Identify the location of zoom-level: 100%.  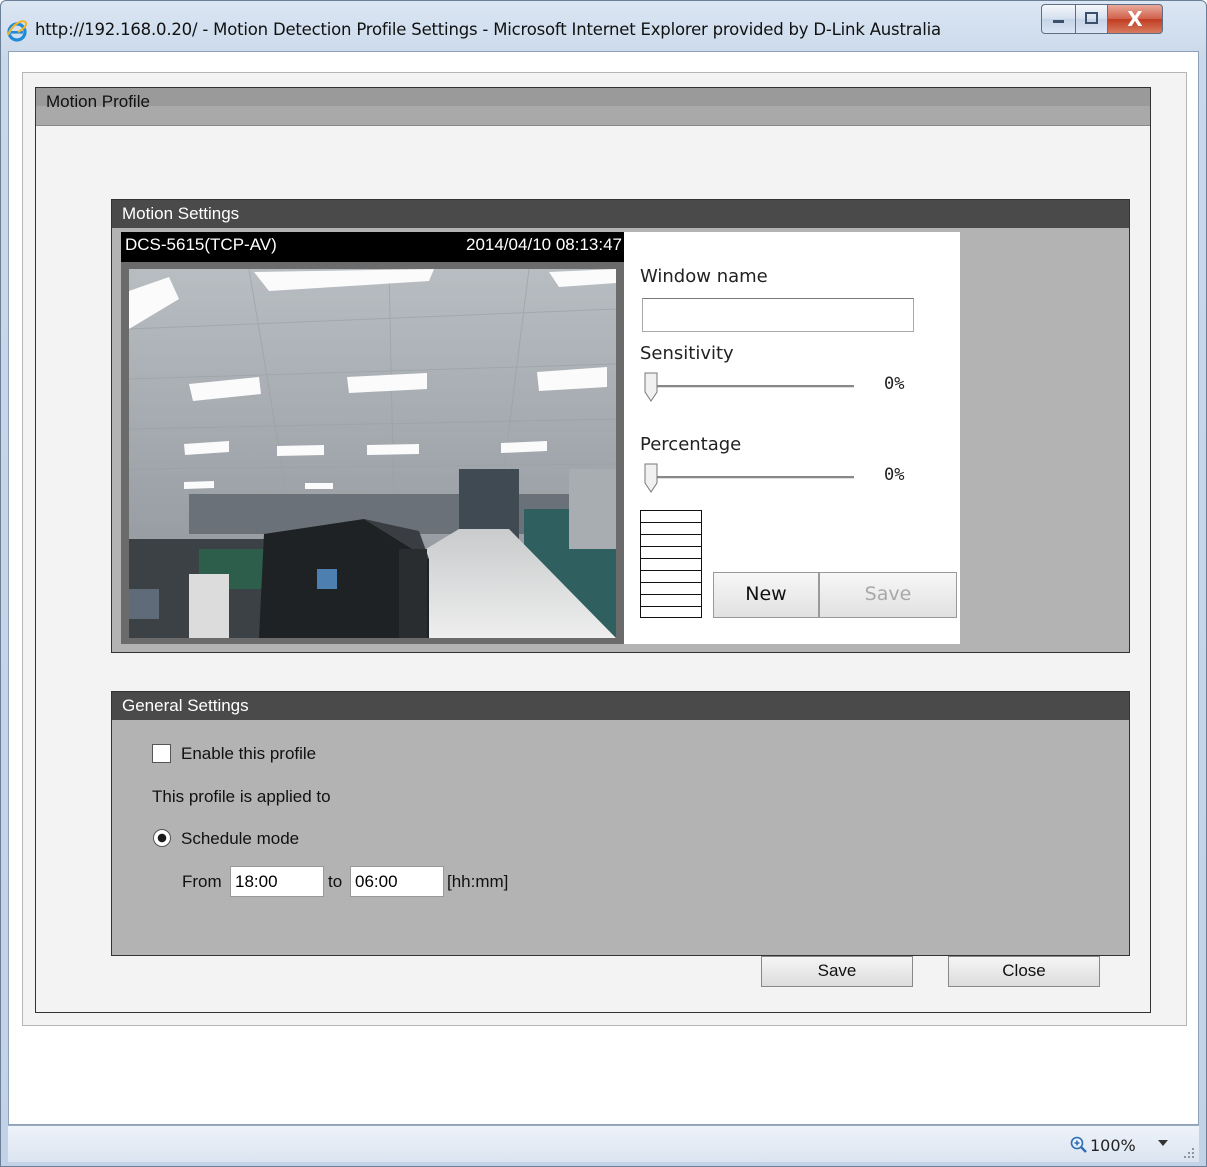
(1113, 1145).